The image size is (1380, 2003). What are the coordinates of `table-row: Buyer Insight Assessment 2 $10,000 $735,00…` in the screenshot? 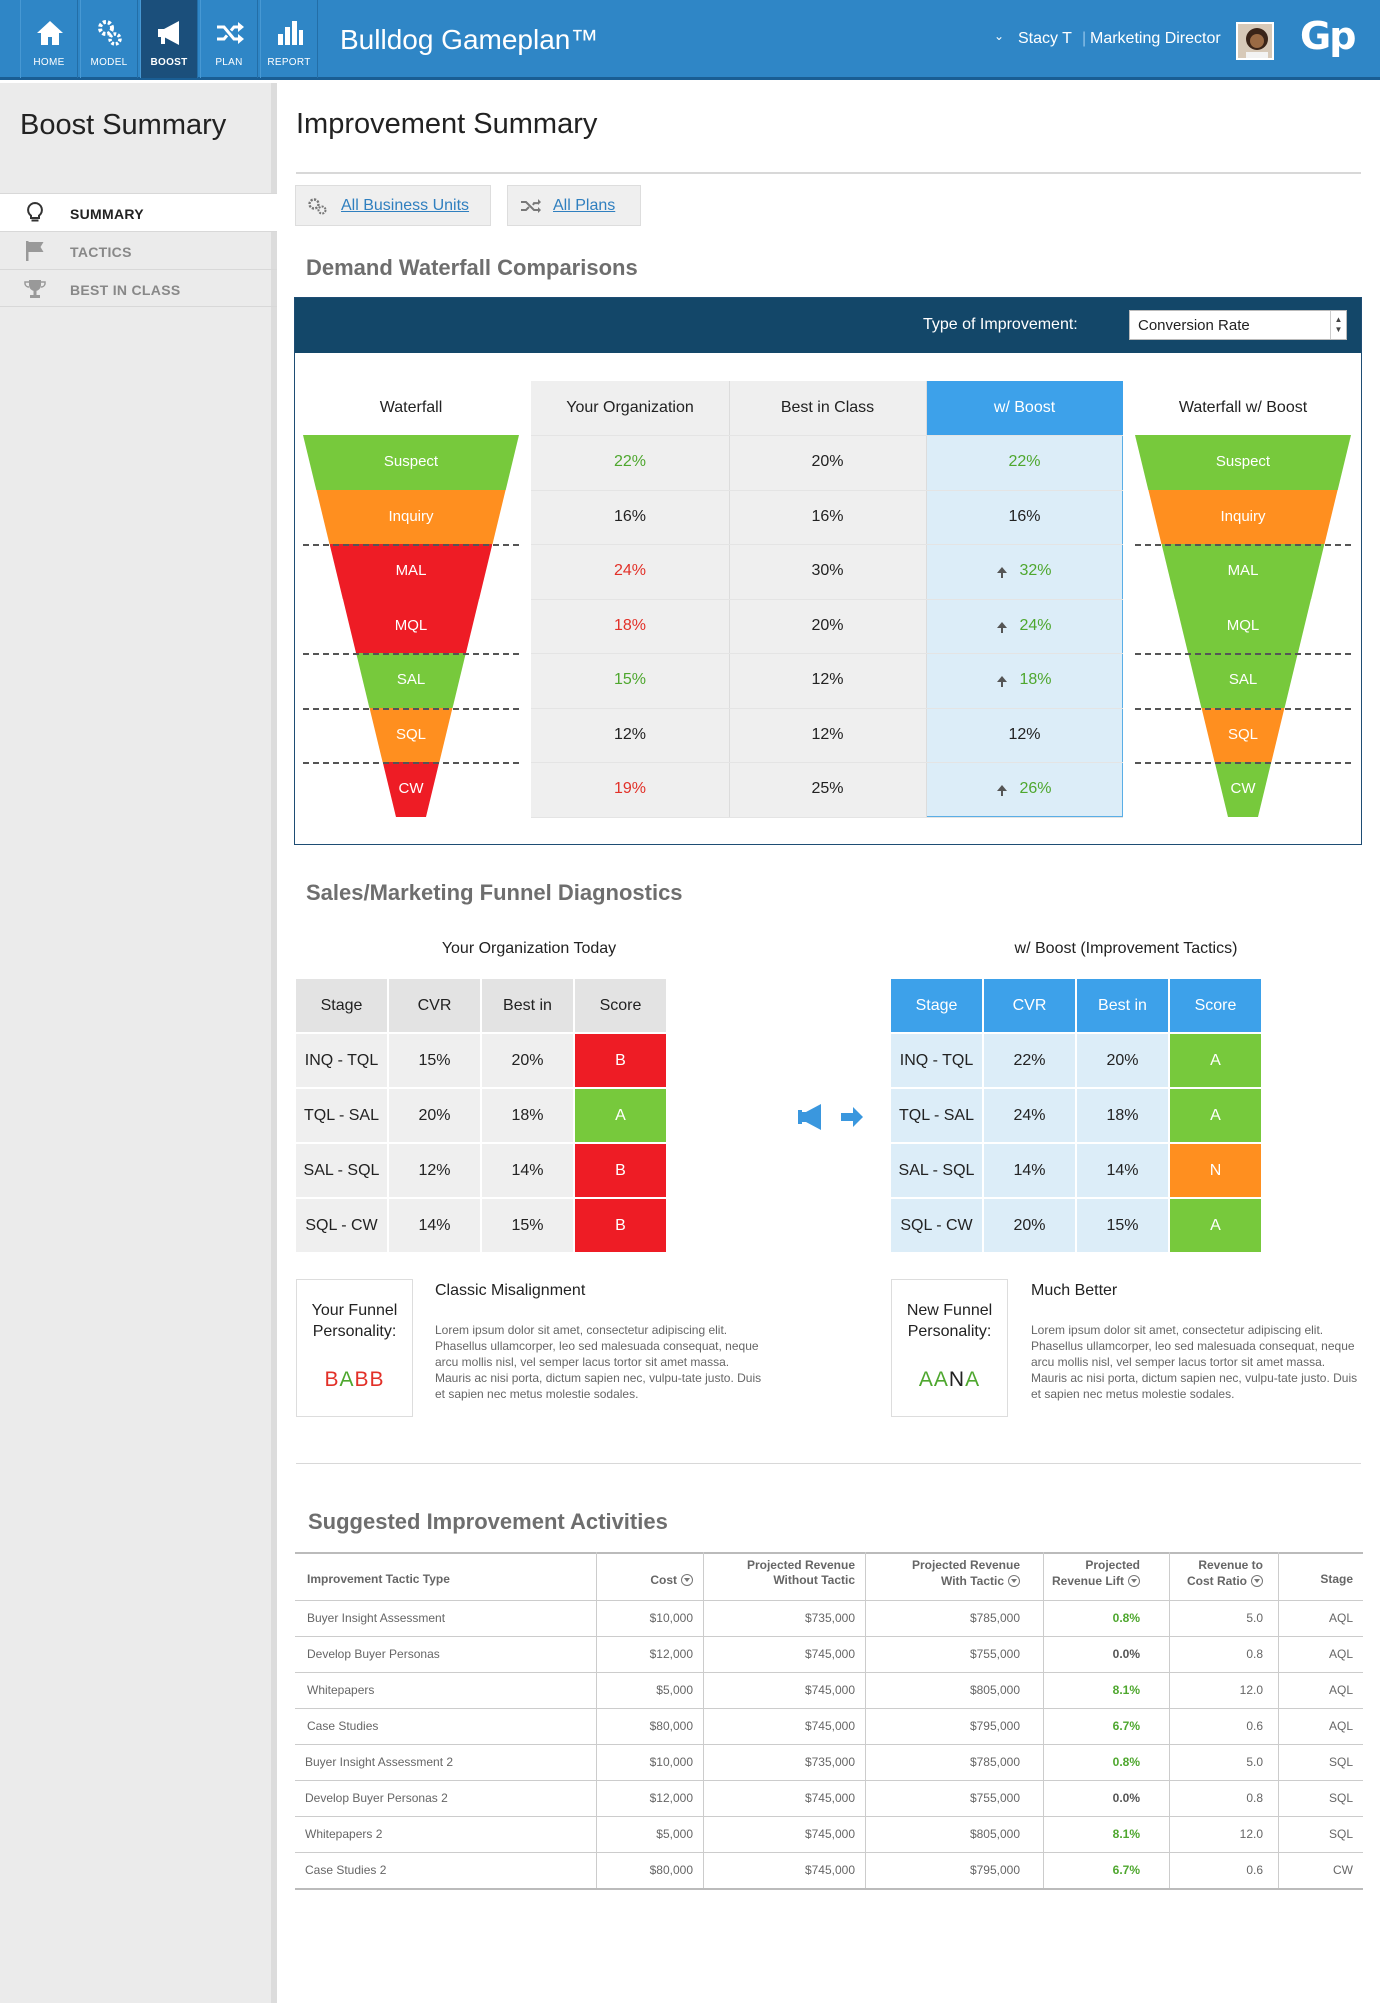 It's located at (829, 1762).